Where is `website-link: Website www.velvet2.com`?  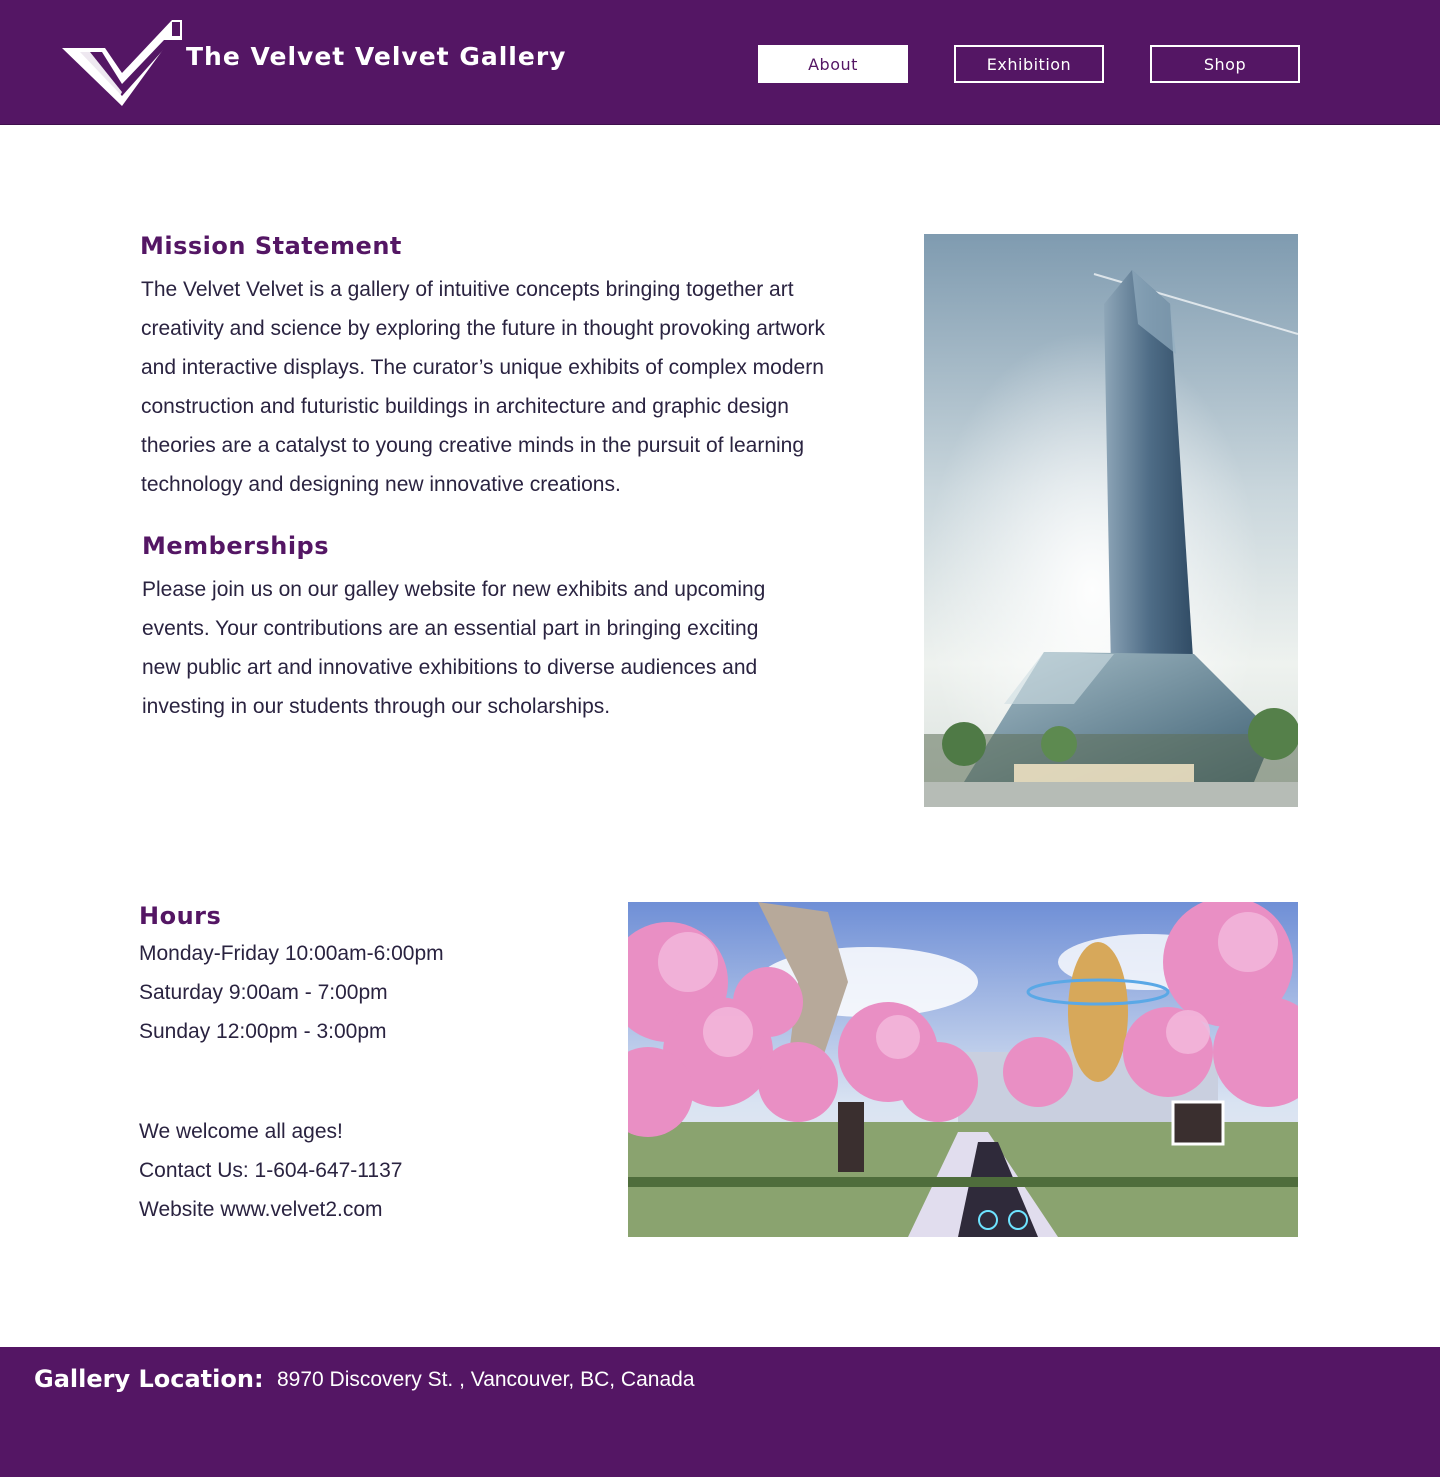
website-link: Website www.velvet2.com is located at coordinates (359, 1209).